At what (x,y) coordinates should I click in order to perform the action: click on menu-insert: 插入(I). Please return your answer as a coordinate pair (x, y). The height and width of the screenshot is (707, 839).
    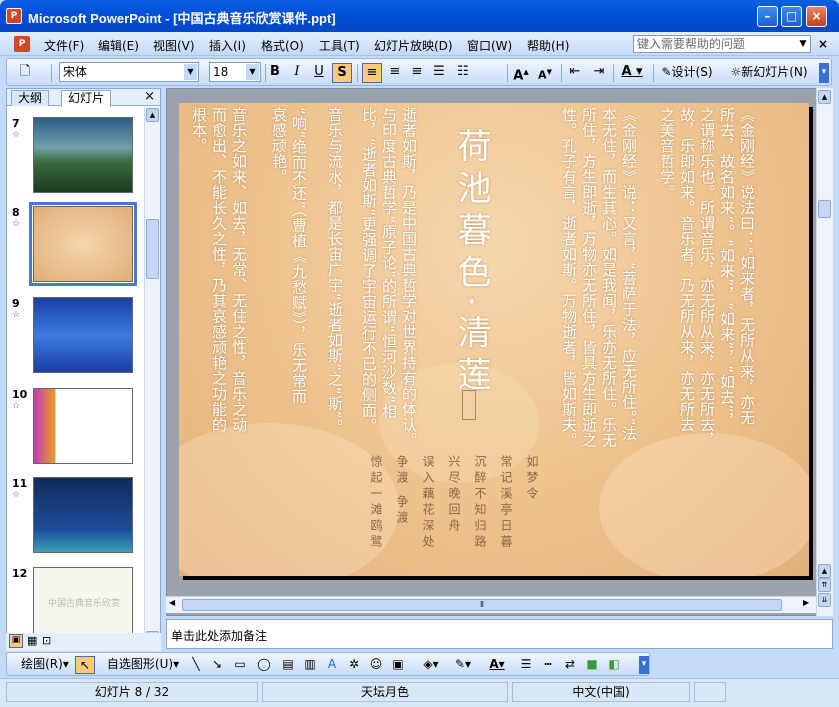
    Looking at the image, I should click on (227, 45).